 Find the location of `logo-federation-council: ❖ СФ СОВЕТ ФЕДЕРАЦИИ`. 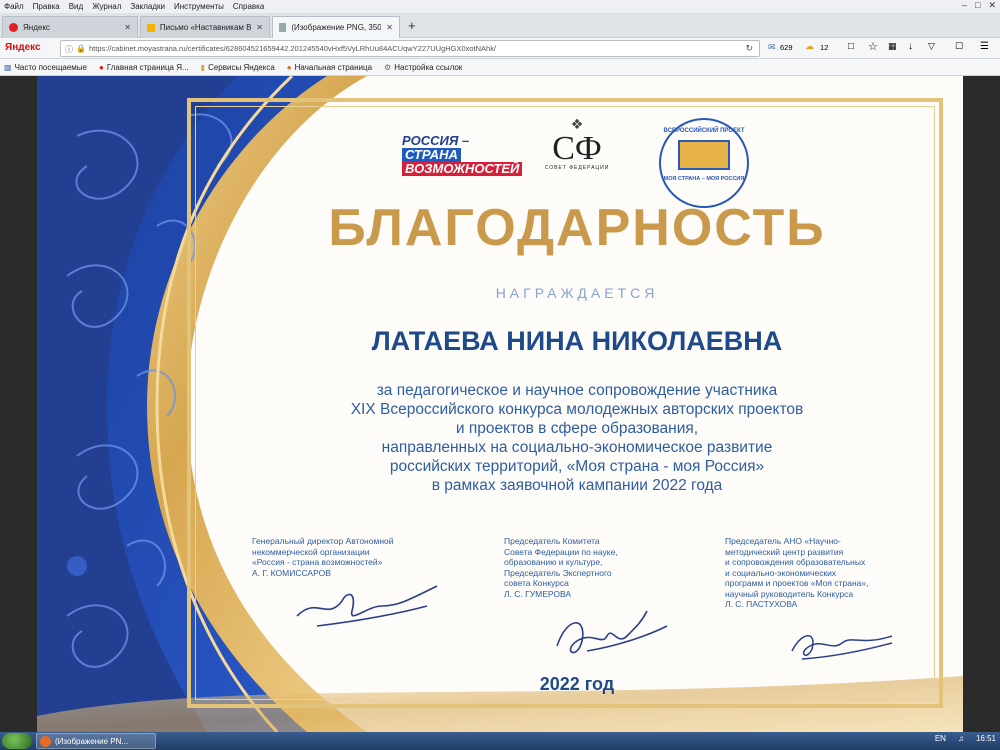

logo-federation-council: ❖ СФ СОВЕТ ФЕДЕРАЦИИ is located at coordinates (577, 143).